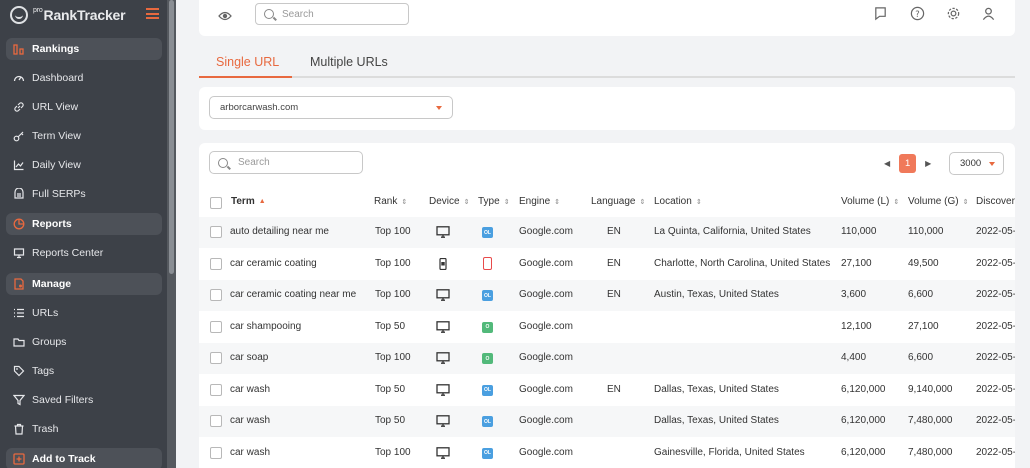 Image resolution: width=1030 pixels, height=468 pixels. What do you see at coordinates (678, 201) in the screenshot?
I see `column-header-location: Location ⇕` at bounding box center [678, 201].